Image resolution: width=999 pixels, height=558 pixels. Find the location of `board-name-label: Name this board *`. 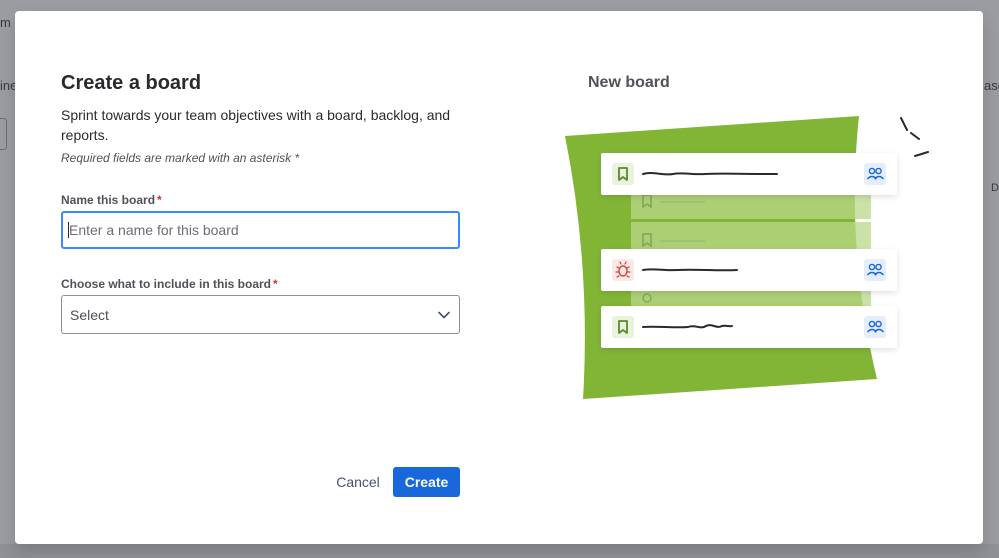

board-name-label: Name this board * is located at coordinates (111, 200).